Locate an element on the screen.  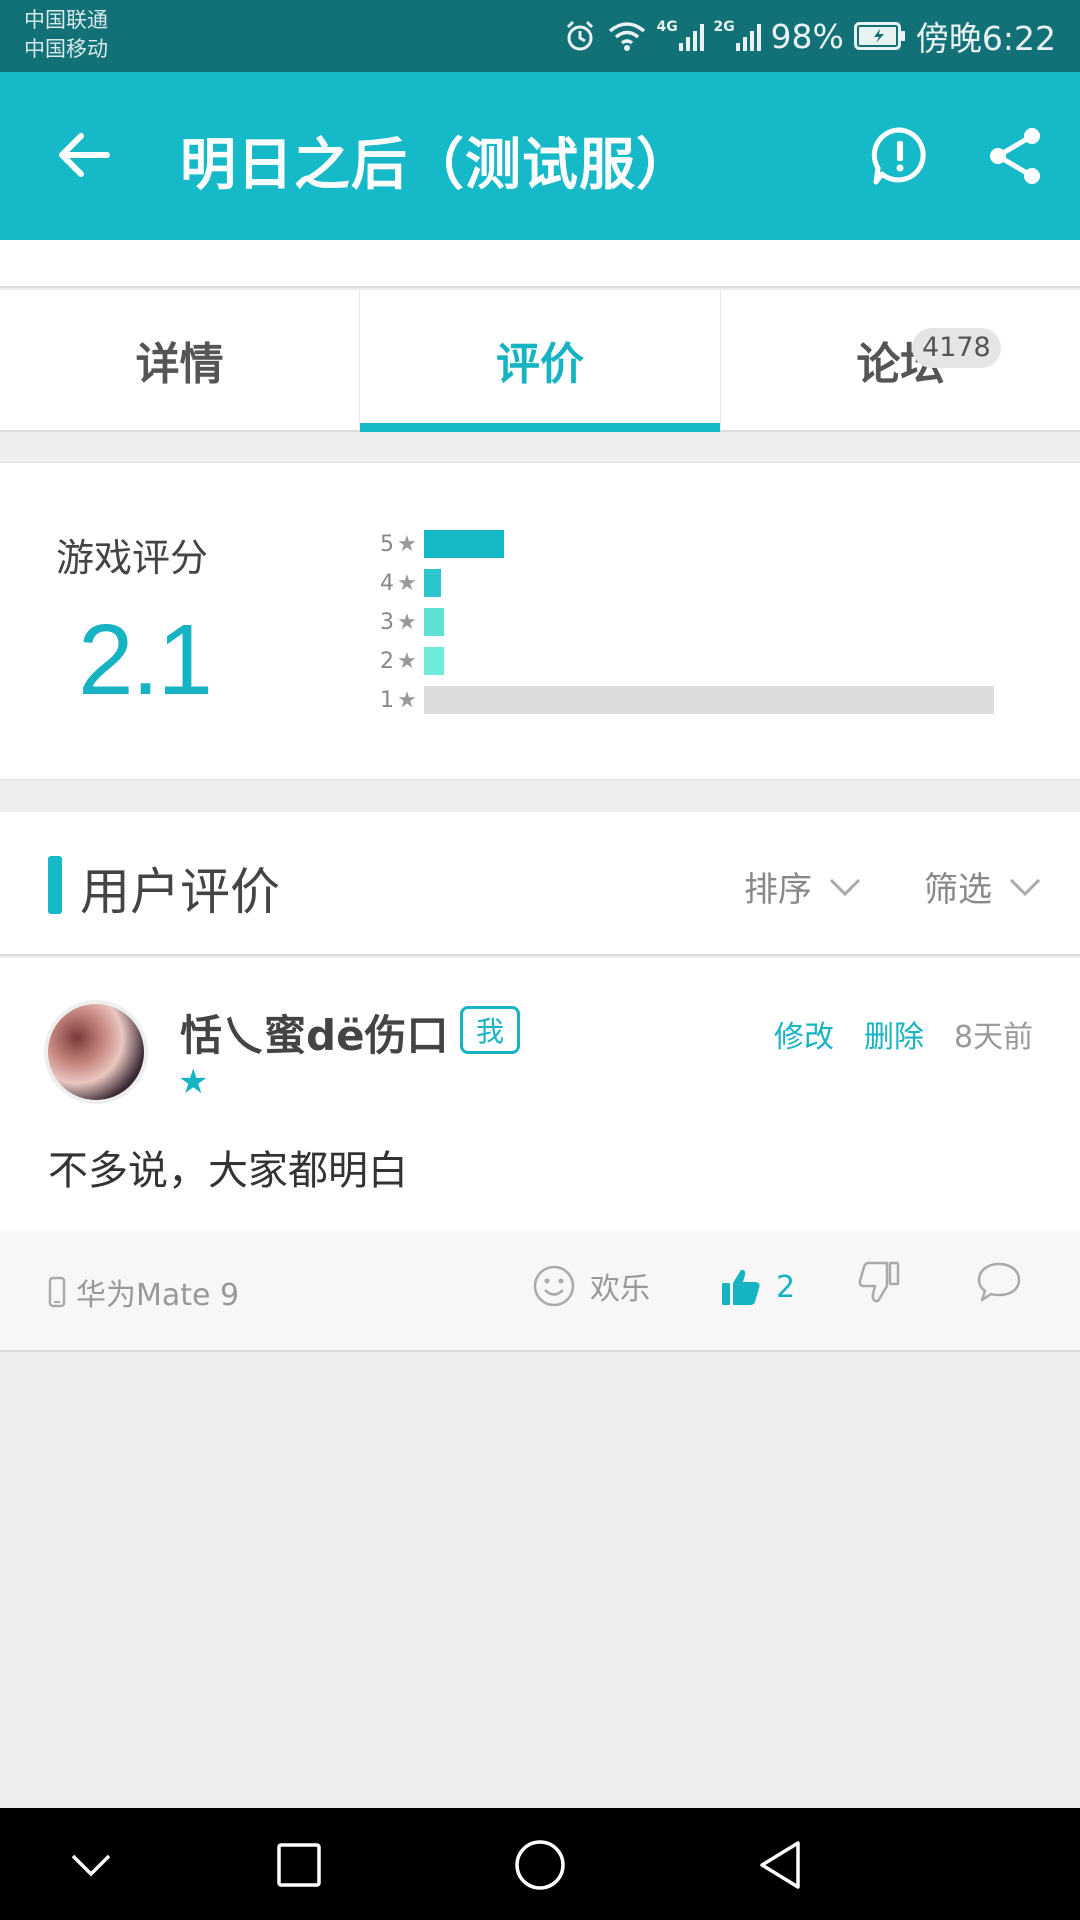
review-footer: 华为Mate 9 欢乐 2 is located at coordinates (540, 1291).